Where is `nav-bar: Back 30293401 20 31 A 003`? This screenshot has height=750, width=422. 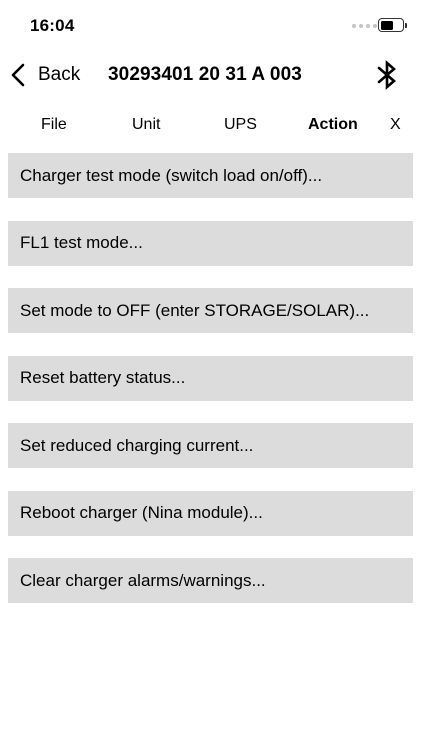 nav-bar: Back 30293401 20 31 A 003 is located at coordinates (211, 75).